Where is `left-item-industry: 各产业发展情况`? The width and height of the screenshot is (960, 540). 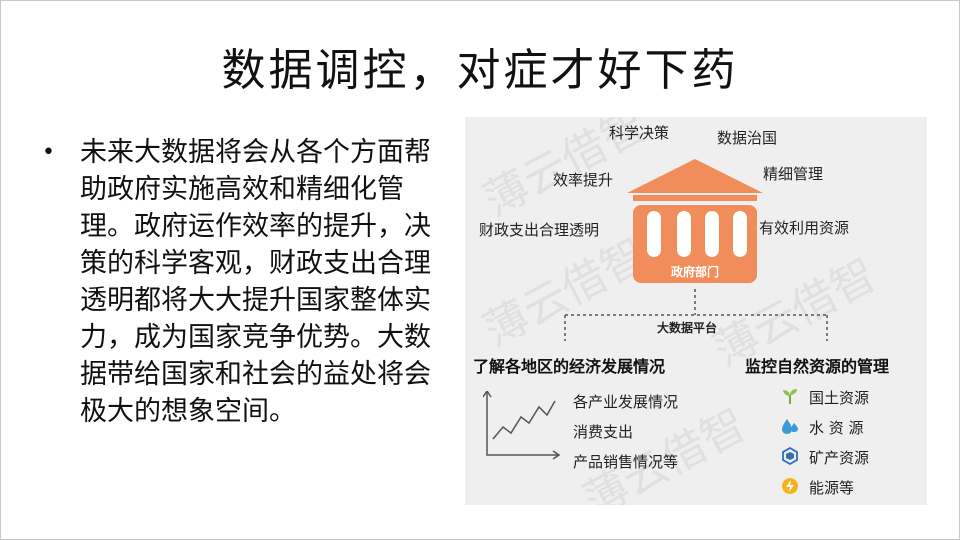
left-item-industry: 各产业发展情况 is located at coordinates (626, 402).